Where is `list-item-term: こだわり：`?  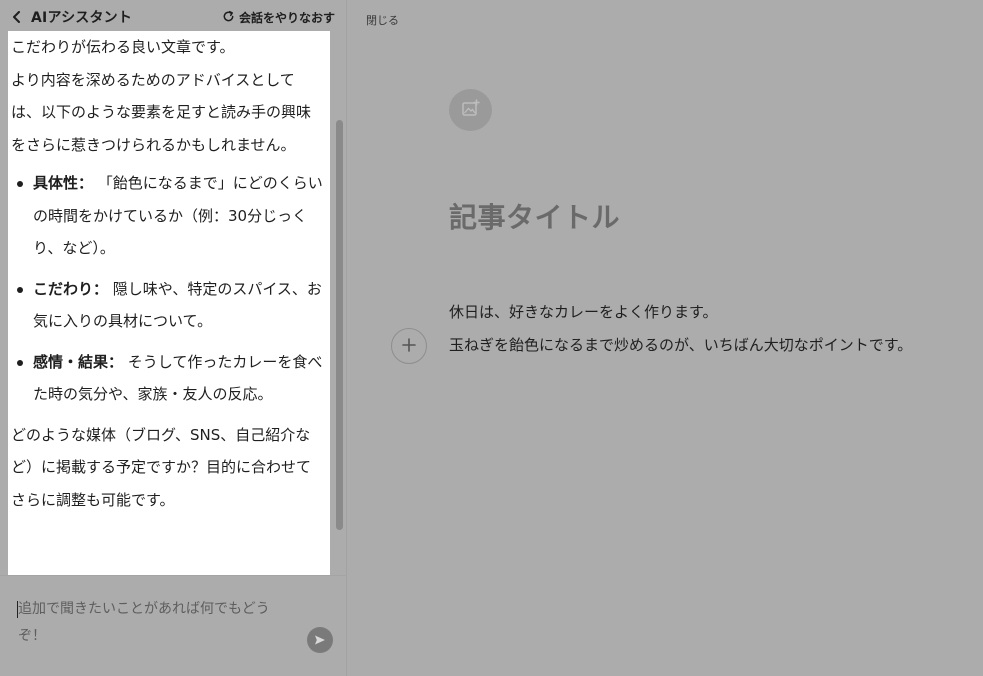 list-item-term: こだわり： is located at coordinates (71, 288).